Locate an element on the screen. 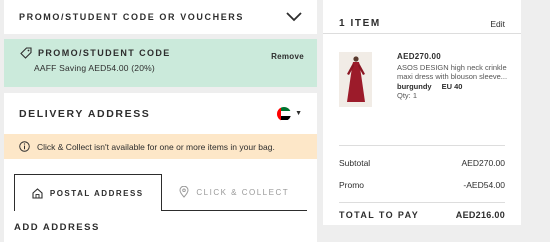  chevron-down-icon: ▼ is located at coordinates (298, 113).